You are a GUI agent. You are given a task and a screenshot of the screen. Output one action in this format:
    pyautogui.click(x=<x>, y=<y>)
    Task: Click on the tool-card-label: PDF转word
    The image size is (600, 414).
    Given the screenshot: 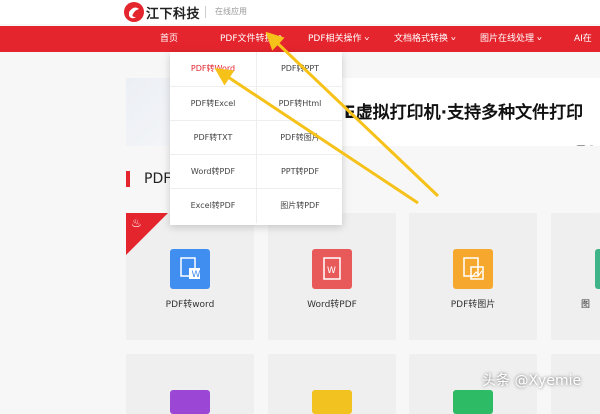 What is the action you would take?
    pyautogui.click(x=190, y=305)
    